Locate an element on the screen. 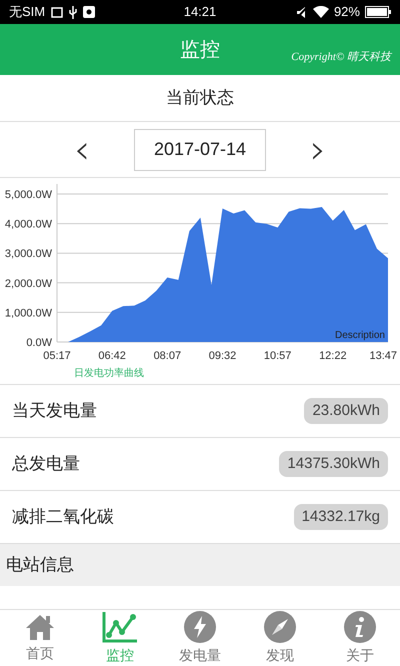 This screenshot has height=666, width=400. clock-text: 14:21 is located at coordinates (200, 12).